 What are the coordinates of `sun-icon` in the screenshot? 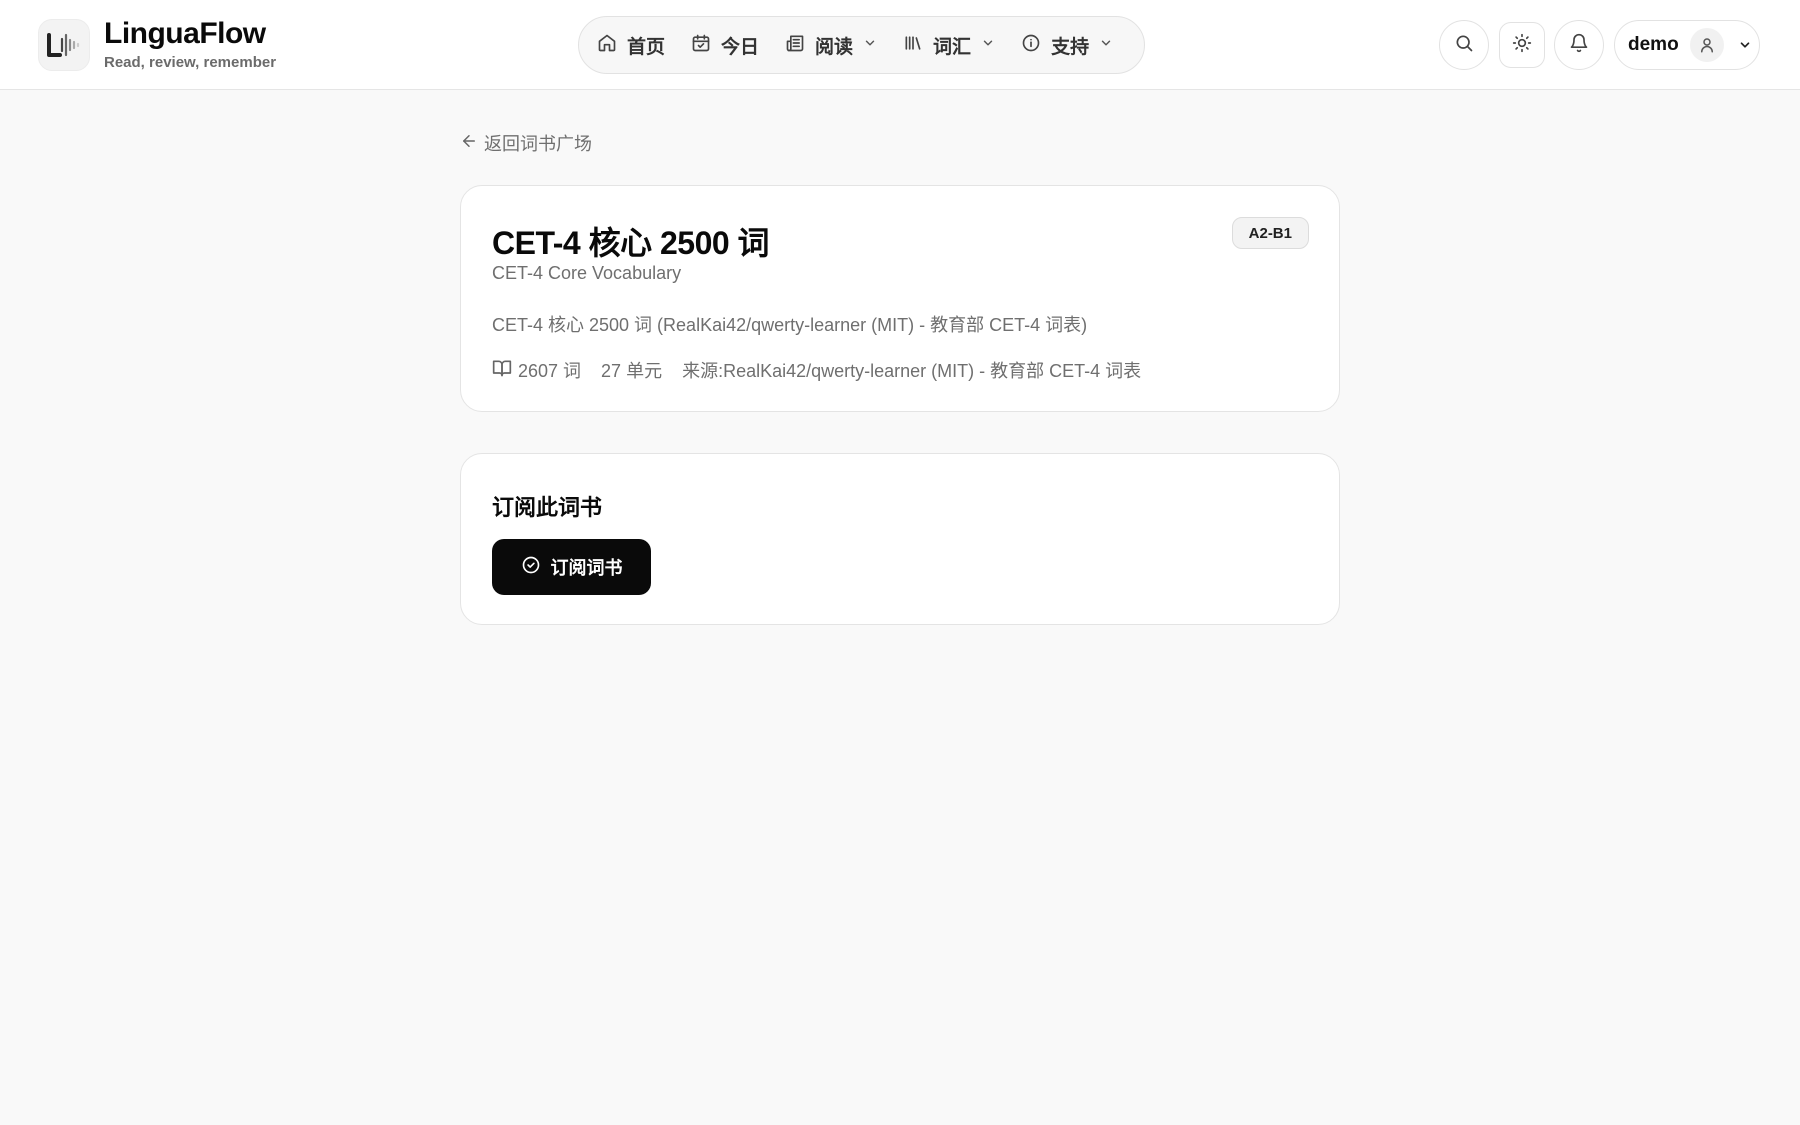 It's located at (1522, 45).